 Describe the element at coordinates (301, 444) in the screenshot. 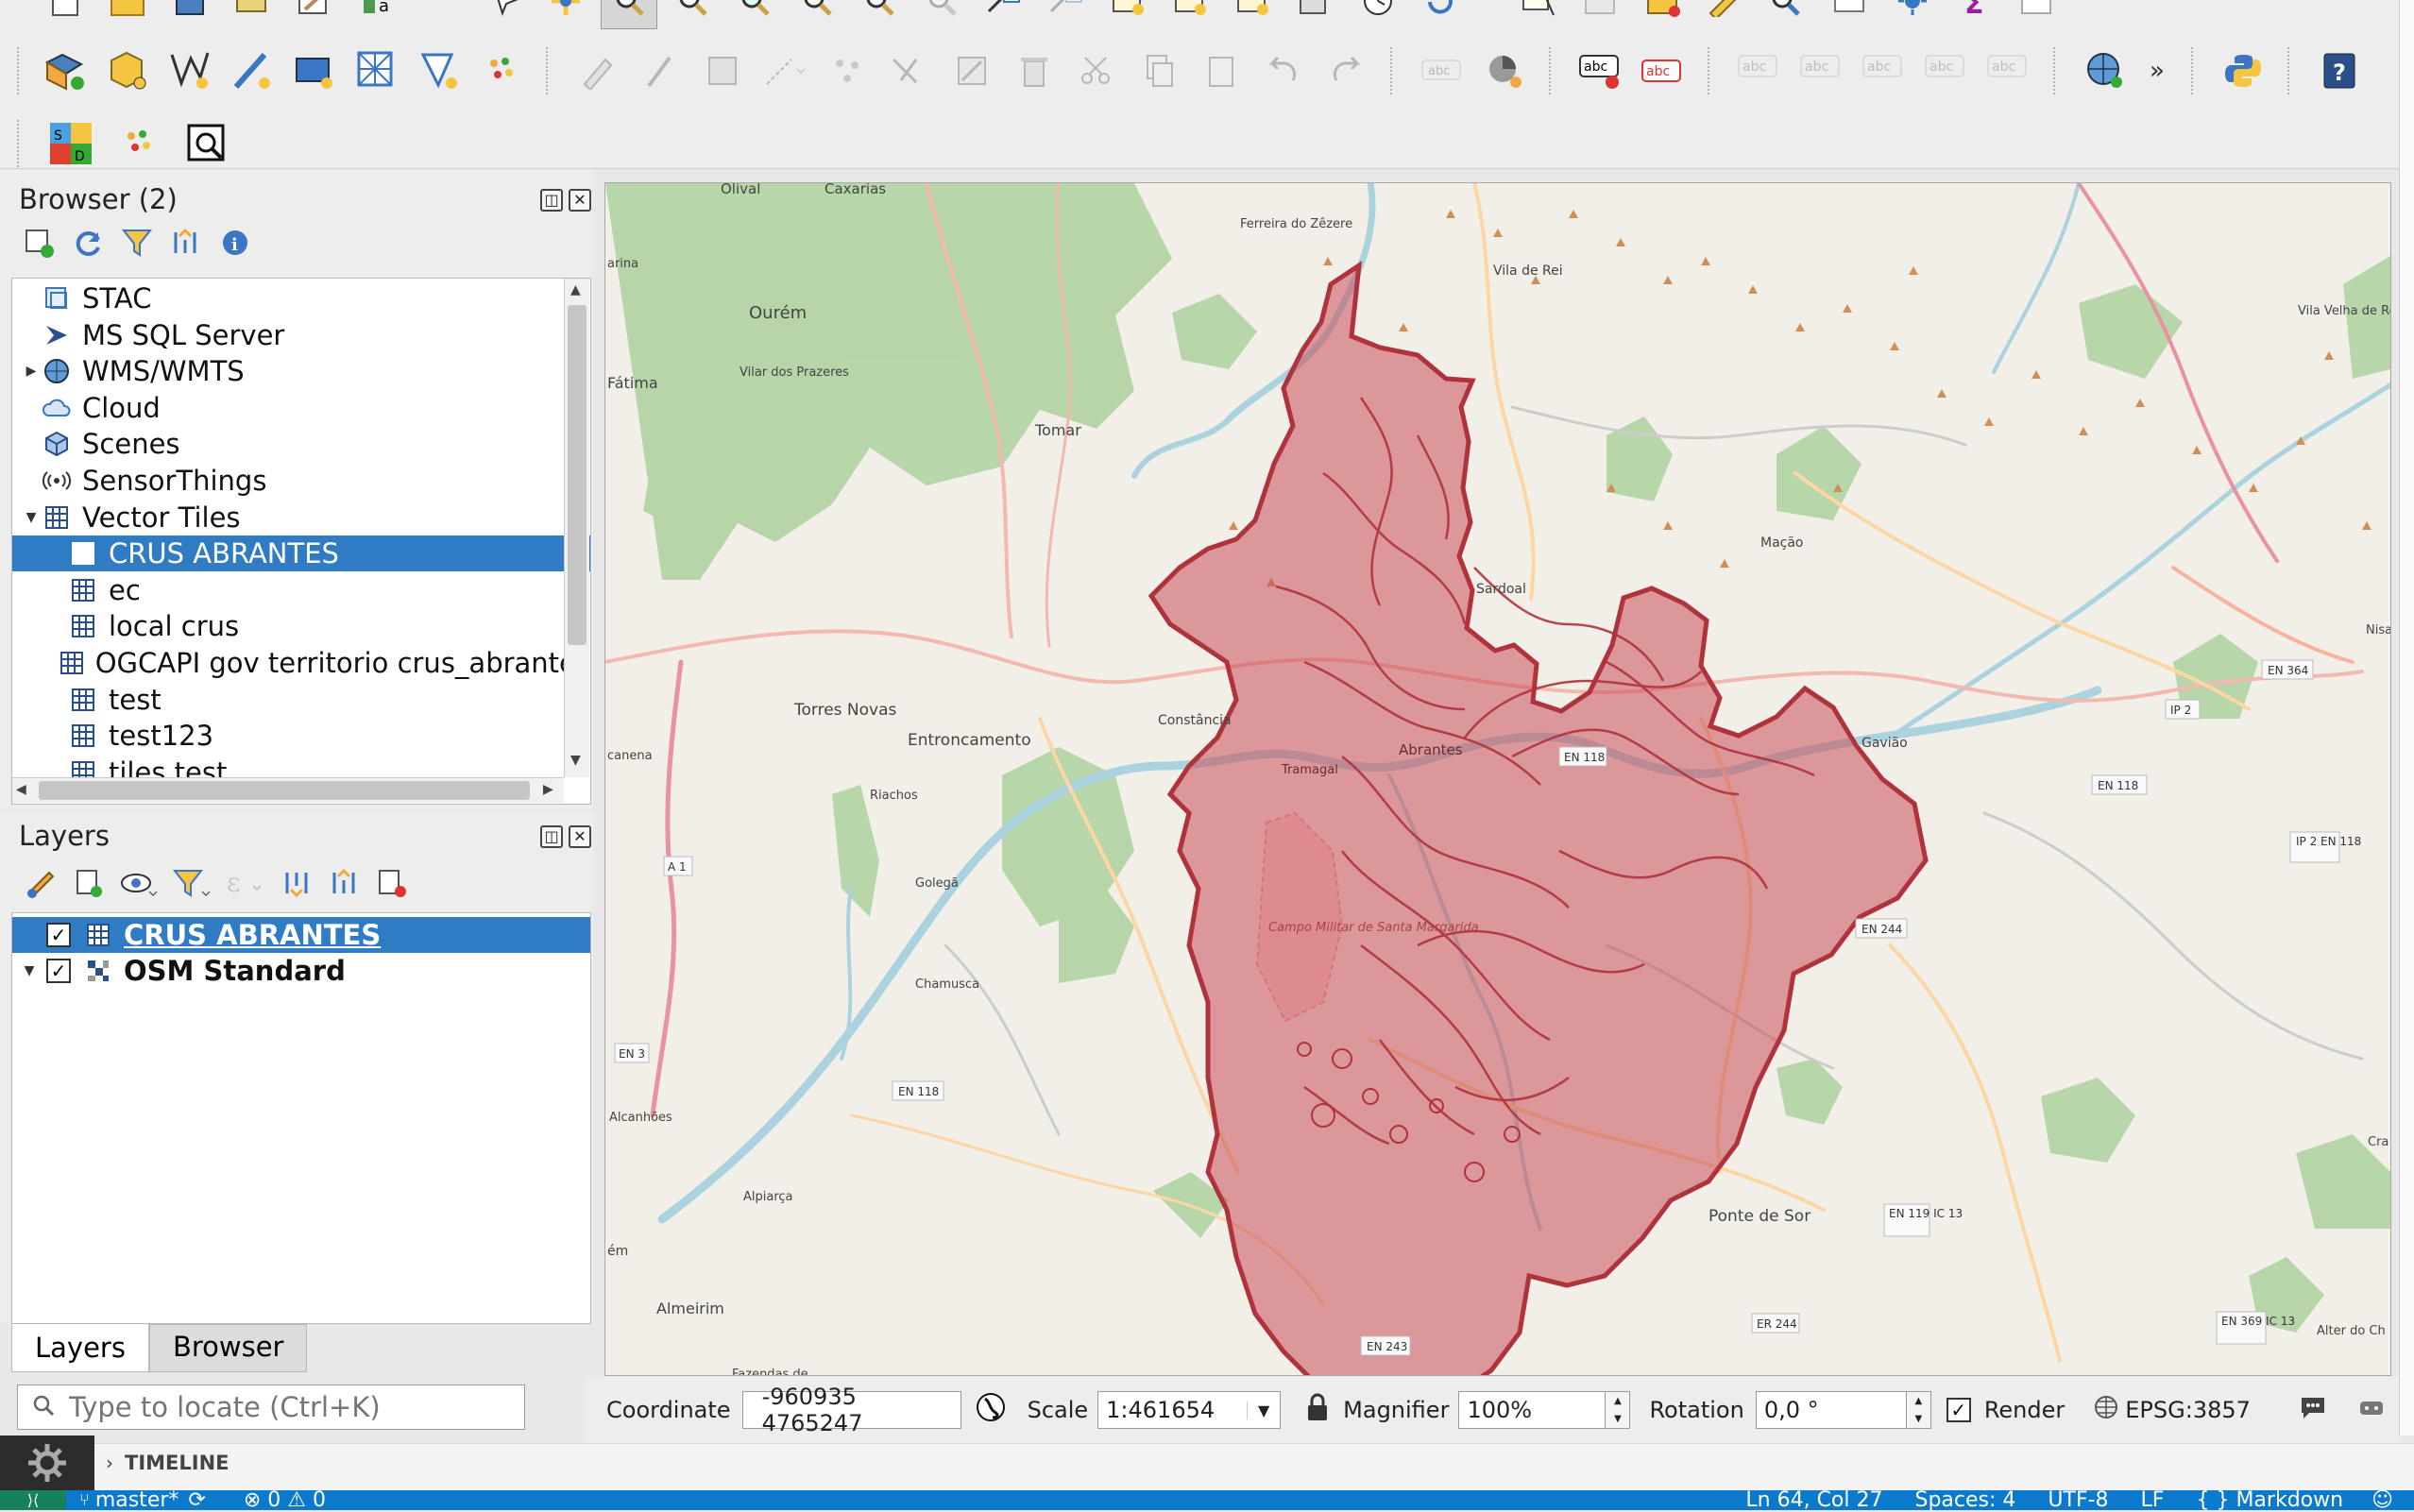

I see `browser-item: Scenes` at that location.